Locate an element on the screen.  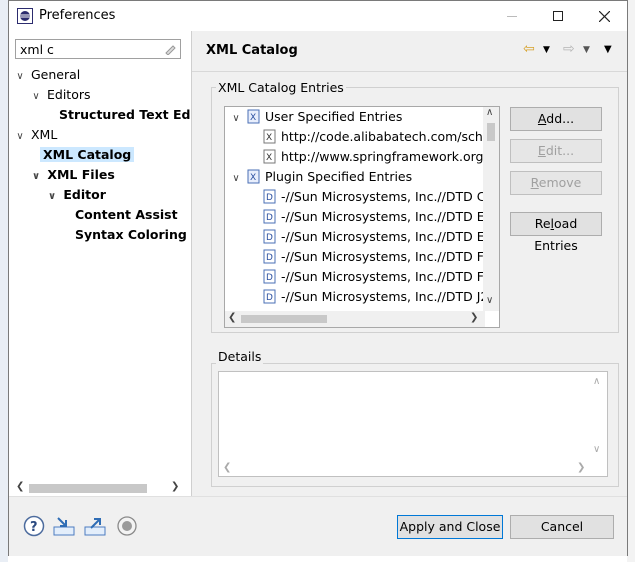
minimize-icon is located at coordinates (512, 16).